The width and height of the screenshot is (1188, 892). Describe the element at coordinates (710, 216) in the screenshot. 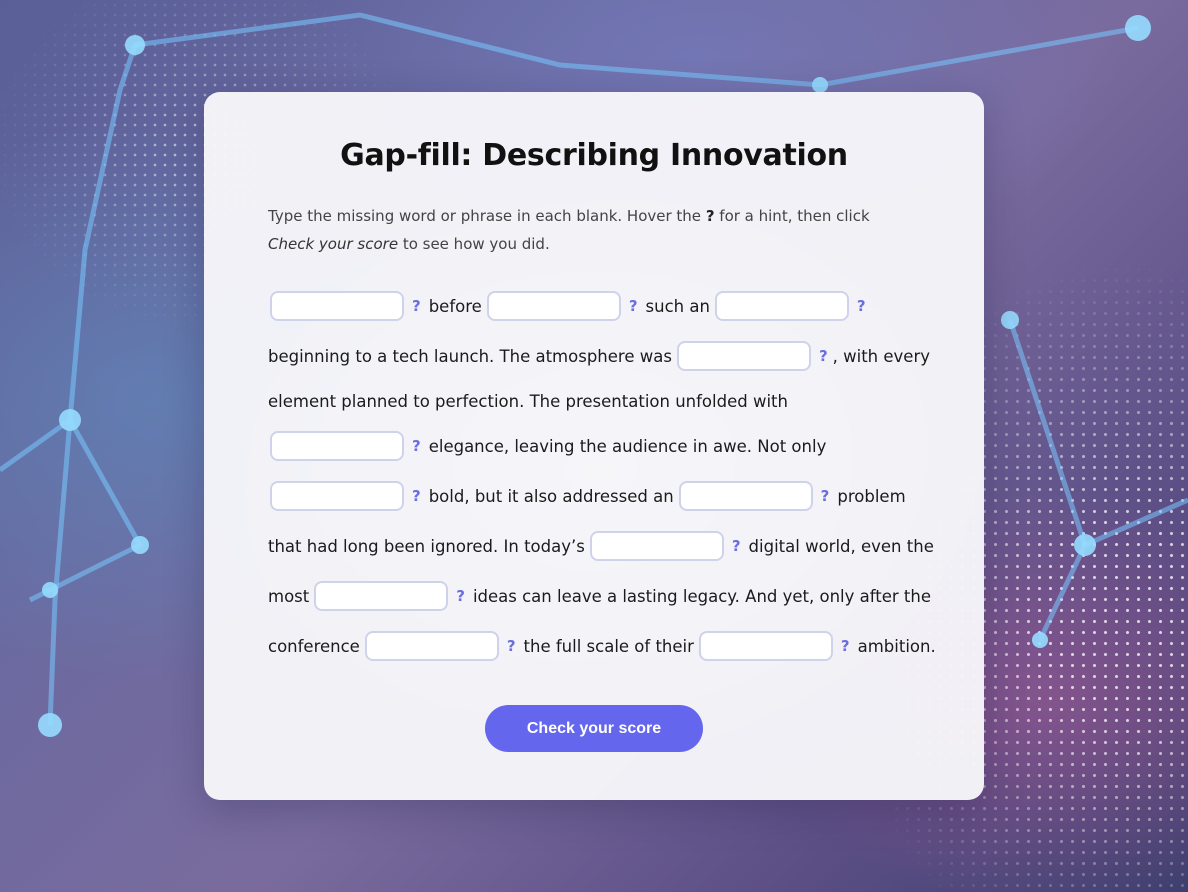

I see `instructions-hint-symbol: ?` at that location.